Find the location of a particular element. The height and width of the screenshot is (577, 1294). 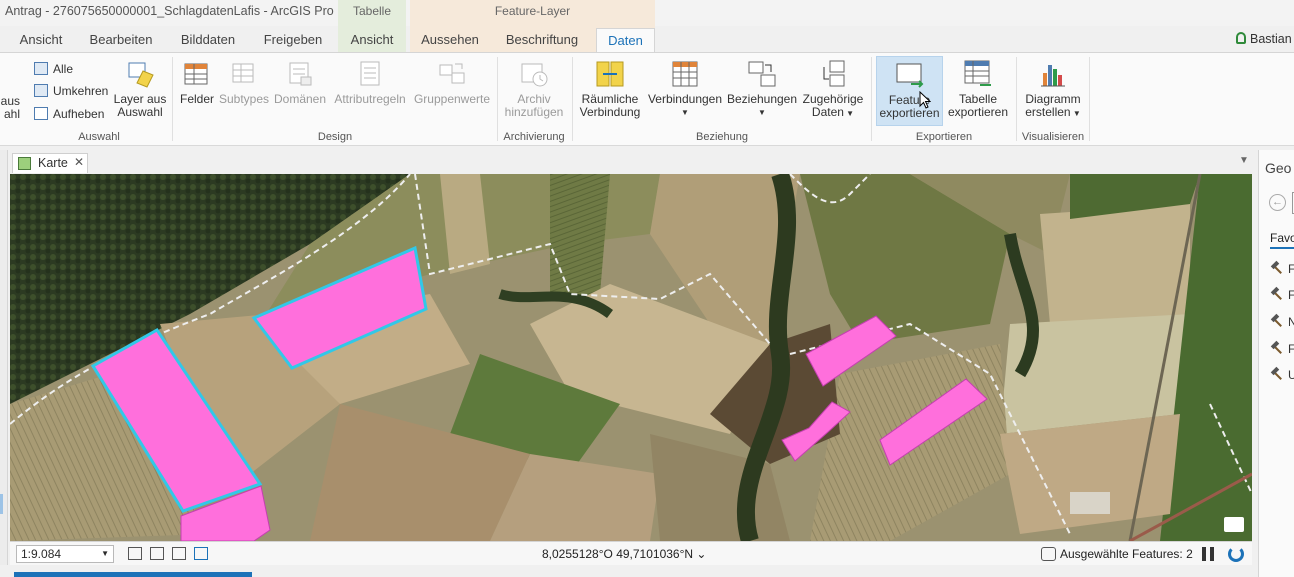

clear-selection-icon is located at coordinates (41, 113).